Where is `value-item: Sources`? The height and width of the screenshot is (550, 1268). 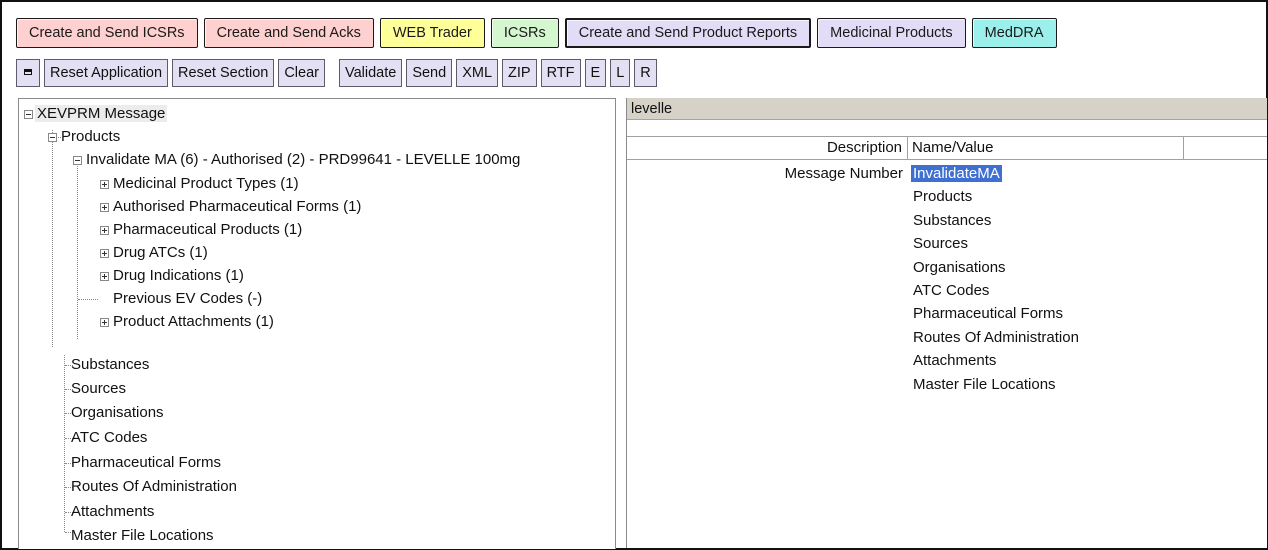
value-item: Sources is located at coordinates (996, 243).